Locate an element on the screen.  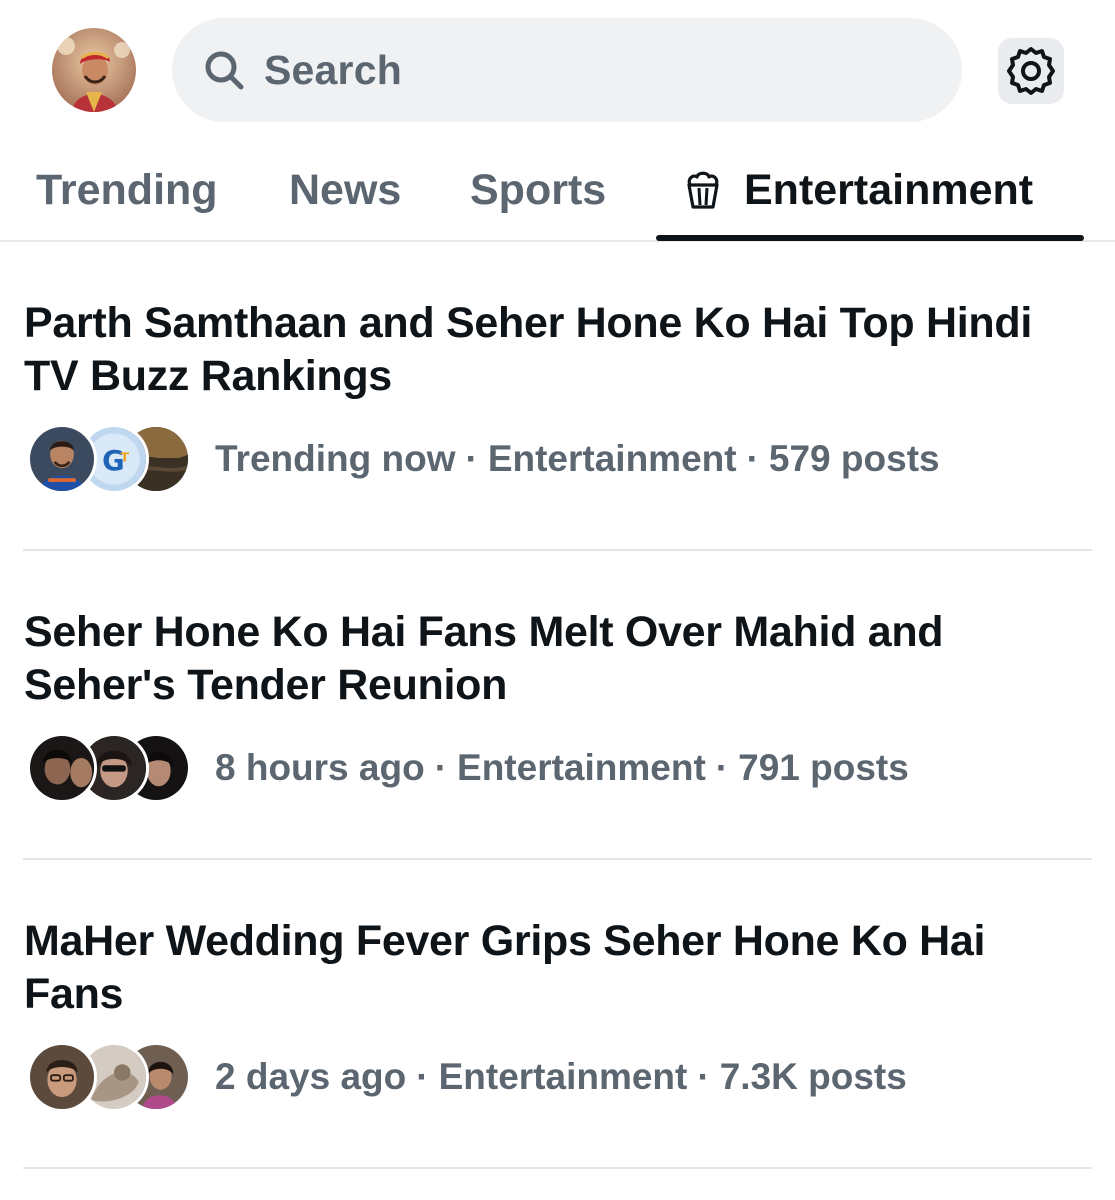
tab-sports: Sports is located at coordinates (538, 190).